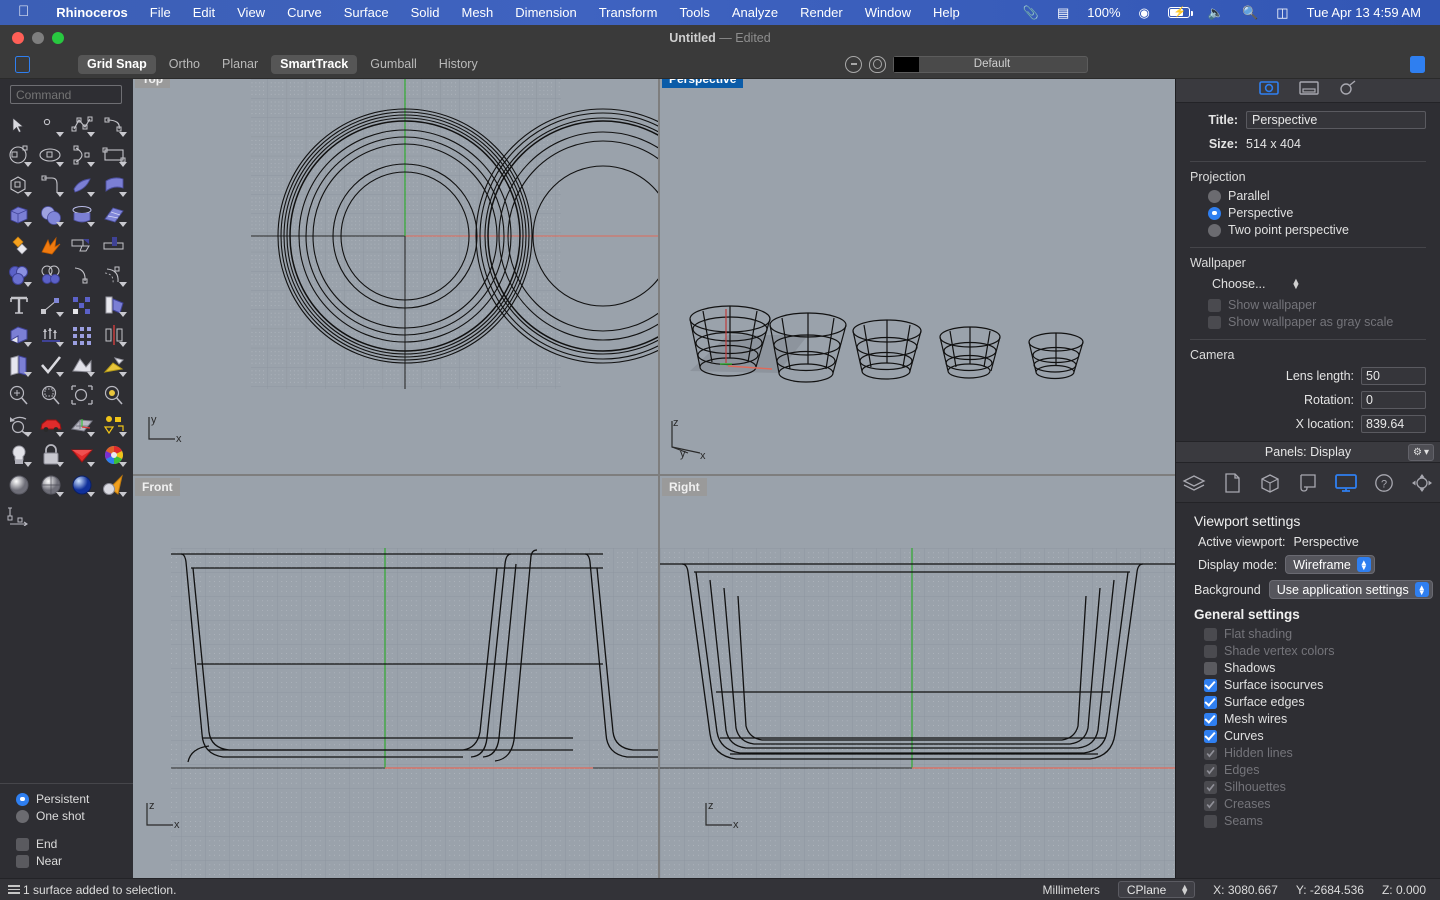 The image size is (1440, 900). Describe the element at coordinates (83, 365) in the screenshot. I see `mesh-tools-icon` at that location.